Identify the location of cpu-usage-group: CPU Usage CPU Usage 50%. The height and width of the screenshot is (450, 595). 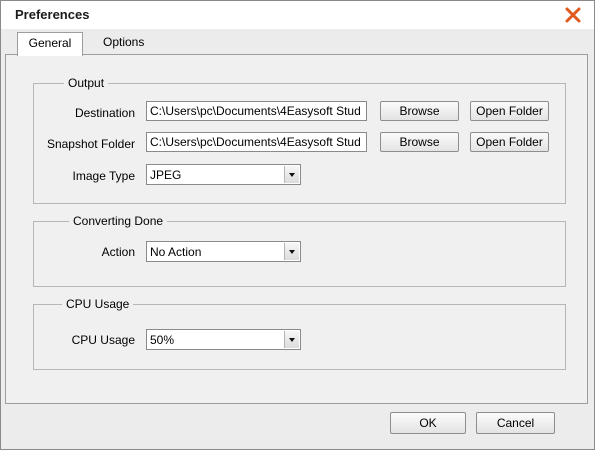
(299, 333).